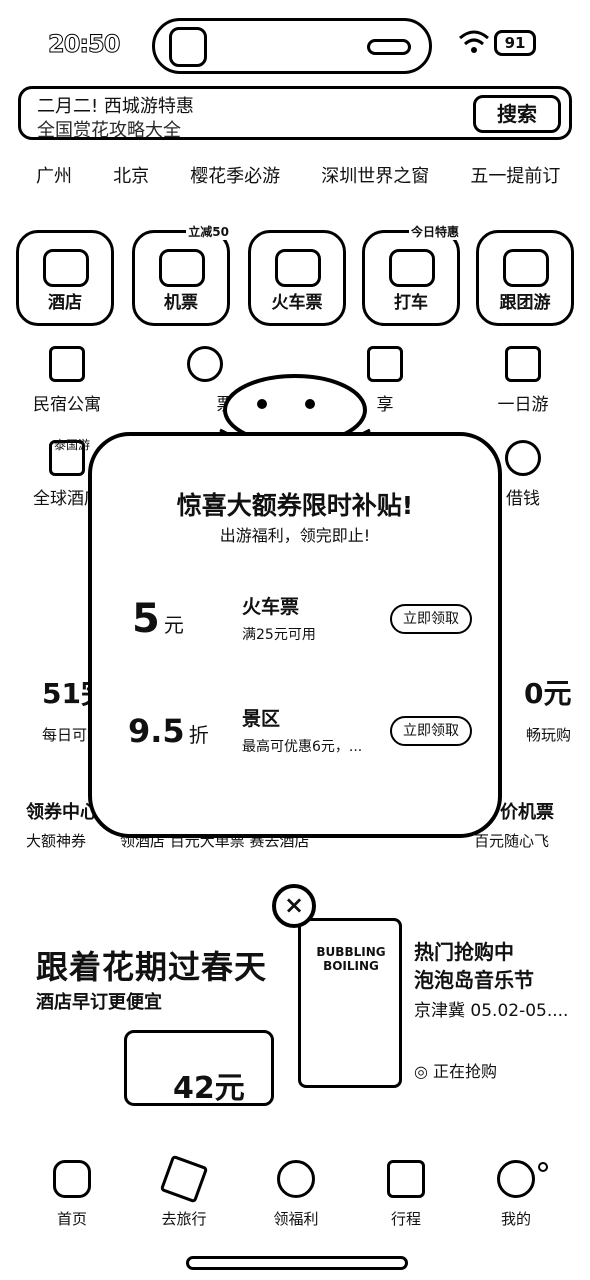 Image resolution: width=590 pixels, height=1280 pixels. I want to click on thailand-badge: 泰国游, so click(72, 445).